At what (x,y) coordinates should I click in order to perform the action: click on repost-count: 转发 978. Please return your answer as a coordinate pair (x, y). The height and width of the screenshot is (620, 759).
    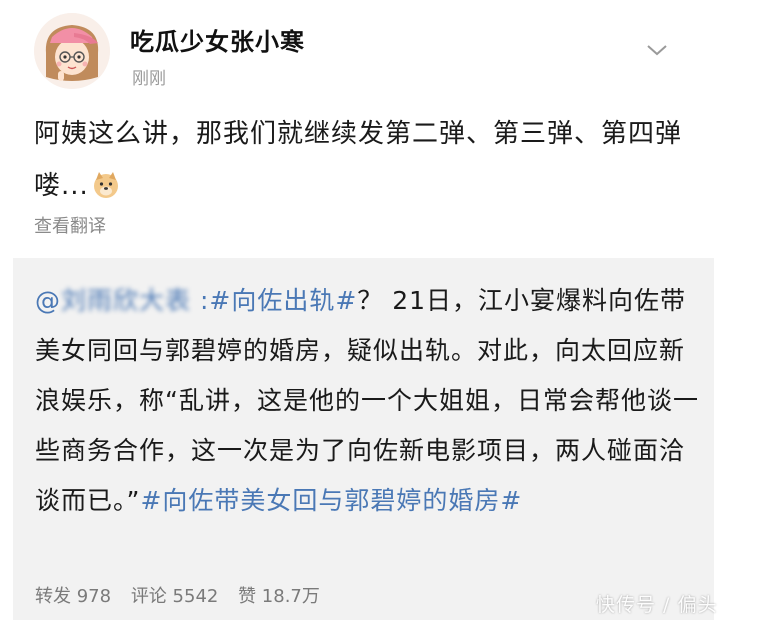
    Looking at the image, I should click on (73, 596).